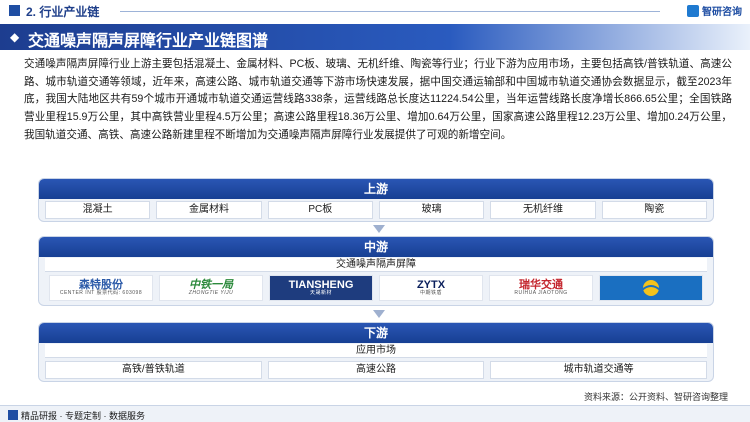 The width and height of the screenshot is (750, 422). I want to click on footer-links: 精品研报 · 专题定制 · 数据服务, so click(76, 415).